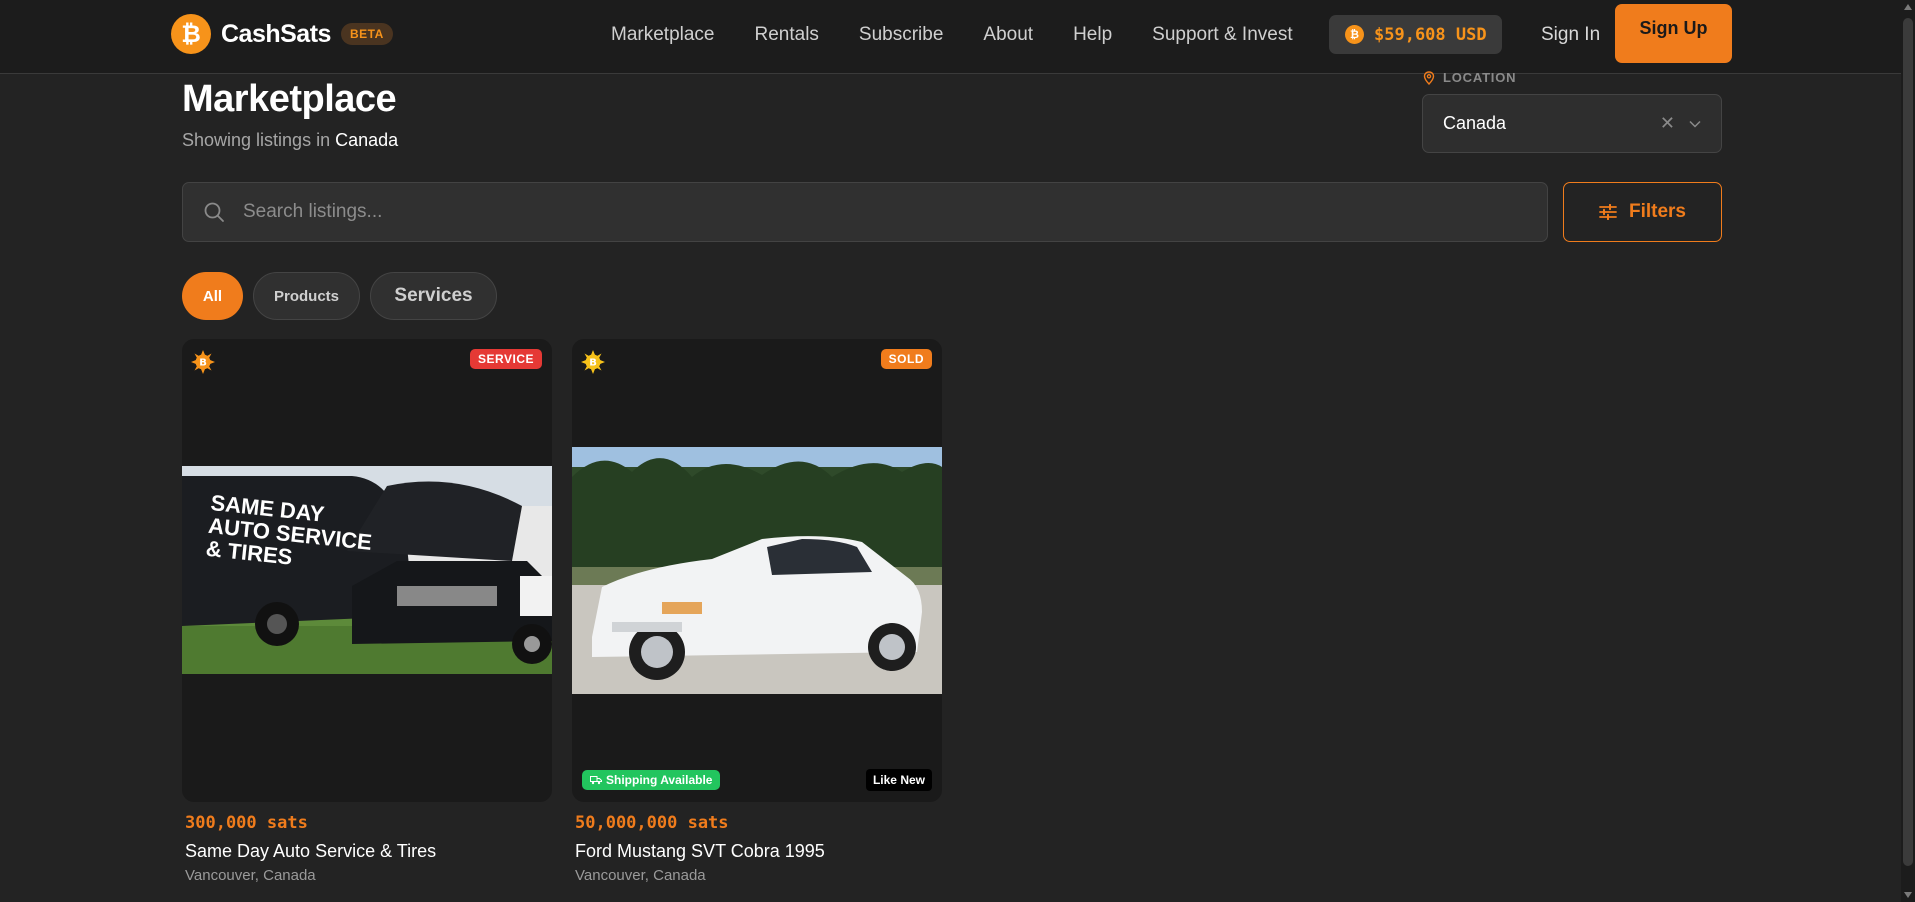 The height and width of the screenshot is (902, 1915). Describe the element at coordinates (1572, 123) in the screenshot. I see `location-select: Canada ✕` at that location.